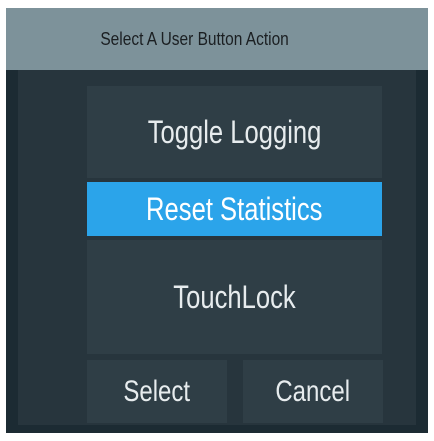  I want to click on toggle-logging-option: Toggle Logging, so click(234, 132).